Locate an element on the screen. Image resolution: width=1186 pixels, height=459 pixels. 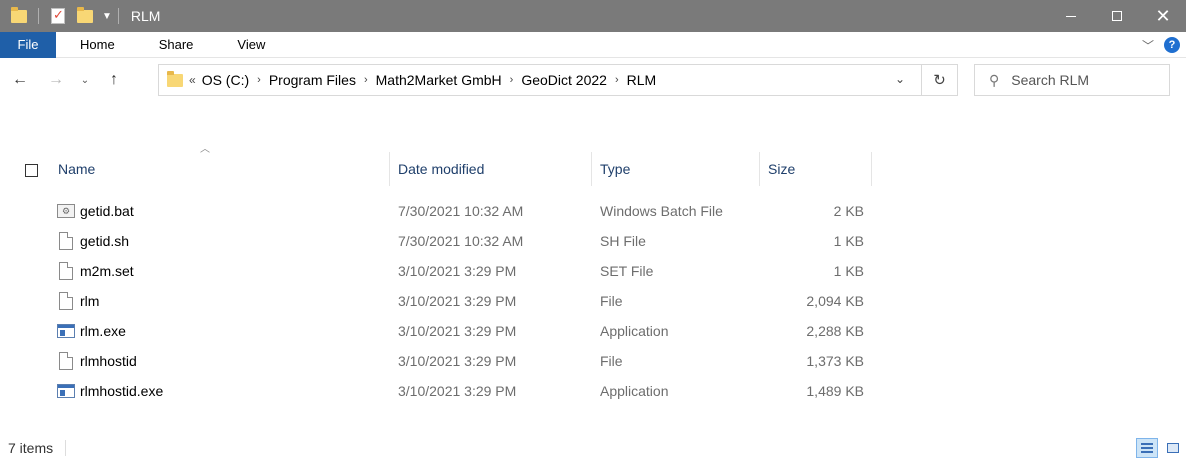
refresh-icon: ↻ is located at coordinates (939, 80).